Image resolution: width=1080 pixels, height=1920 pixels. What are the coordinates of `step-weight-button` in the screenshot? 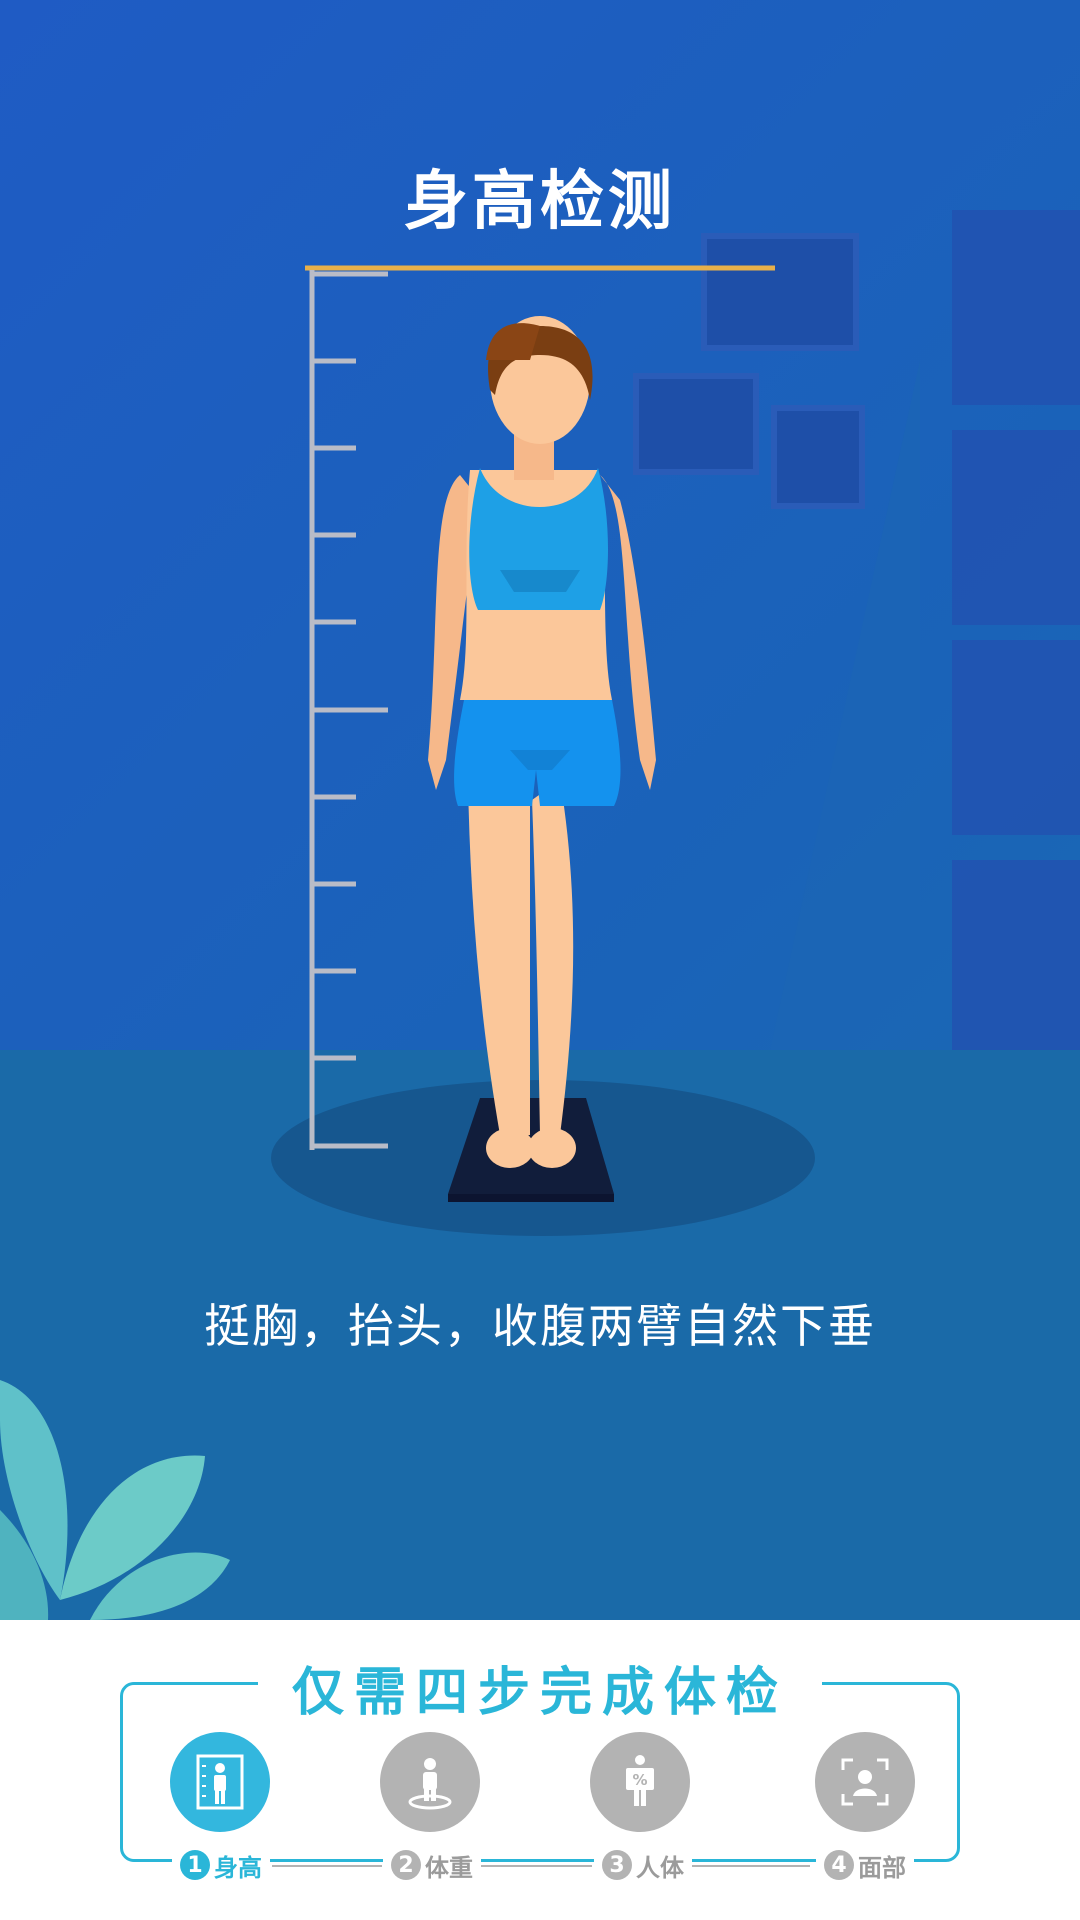 It's located at (430, 1782).